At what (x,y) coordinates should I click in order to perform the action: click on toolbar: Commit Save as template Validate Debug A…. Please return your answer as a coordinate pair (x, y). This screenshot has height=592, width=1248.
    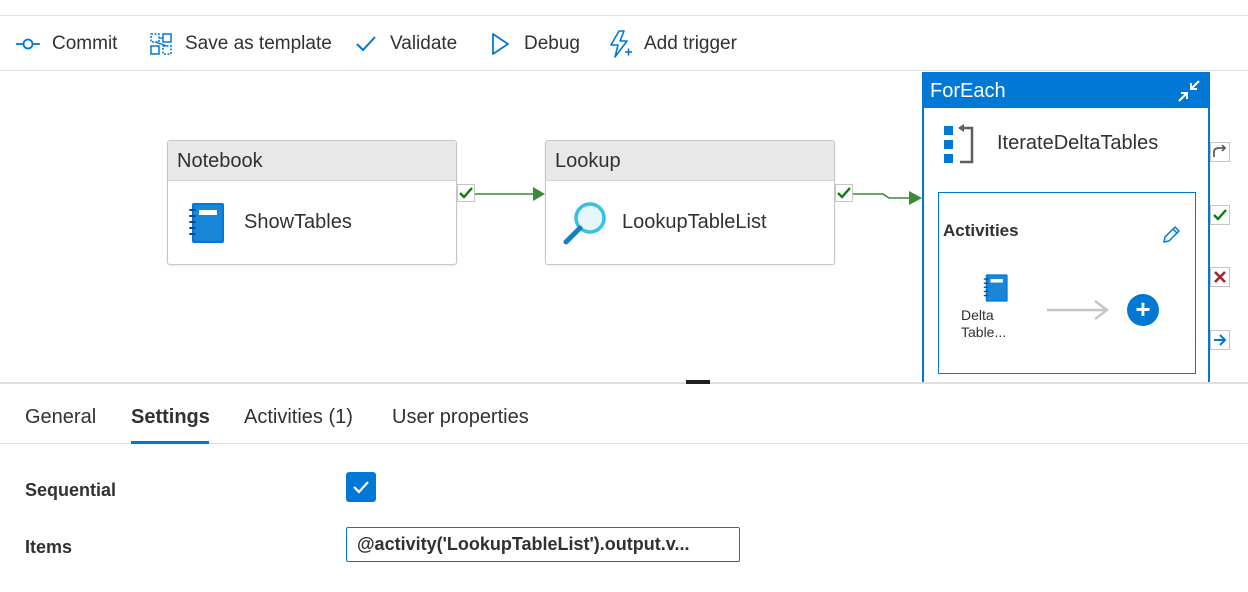
    Looking at the image, I should click on (624, 43).